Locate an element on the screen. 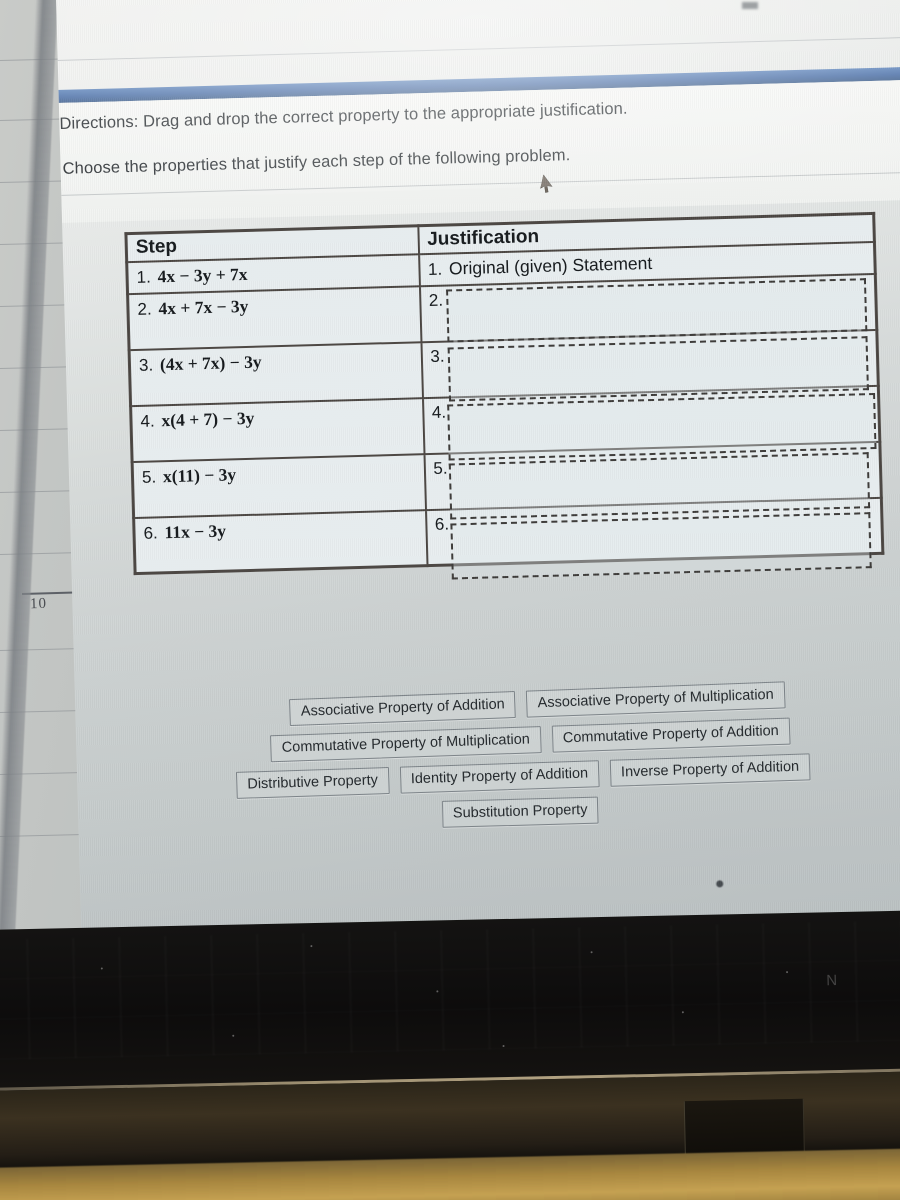 The width and height of the screenshot is (900, 1200). property-chip-inverse-addition: Inverse Property of Addition is located at coordinates (710, 770).